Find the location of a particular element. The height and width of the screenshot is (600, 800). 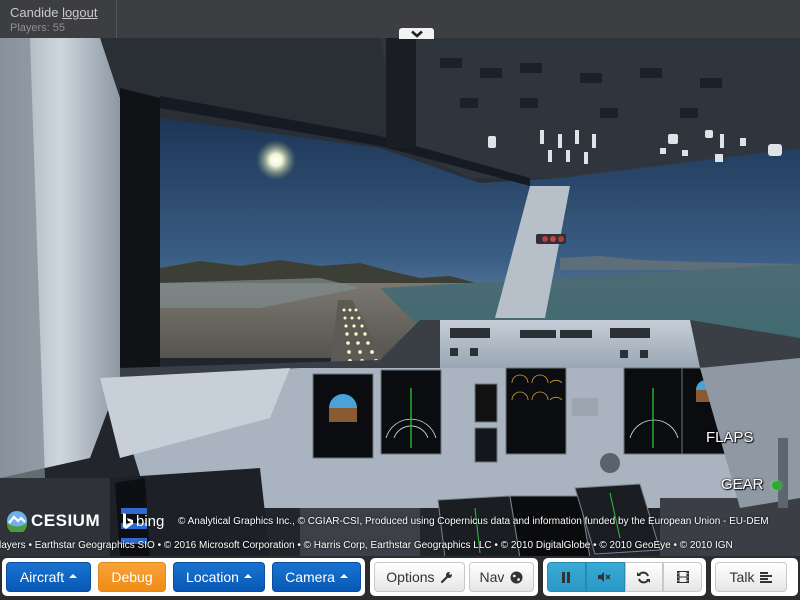

align-left-icon is located at coordinates (766, 577).